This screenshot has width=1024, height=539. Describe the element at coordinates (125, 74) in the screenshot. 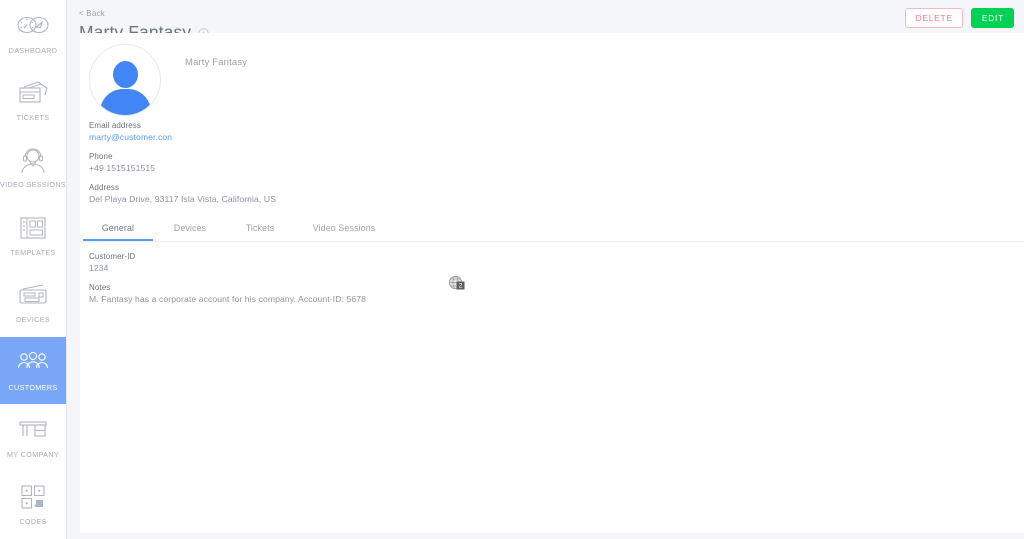

I see `avatar-head` at that location.